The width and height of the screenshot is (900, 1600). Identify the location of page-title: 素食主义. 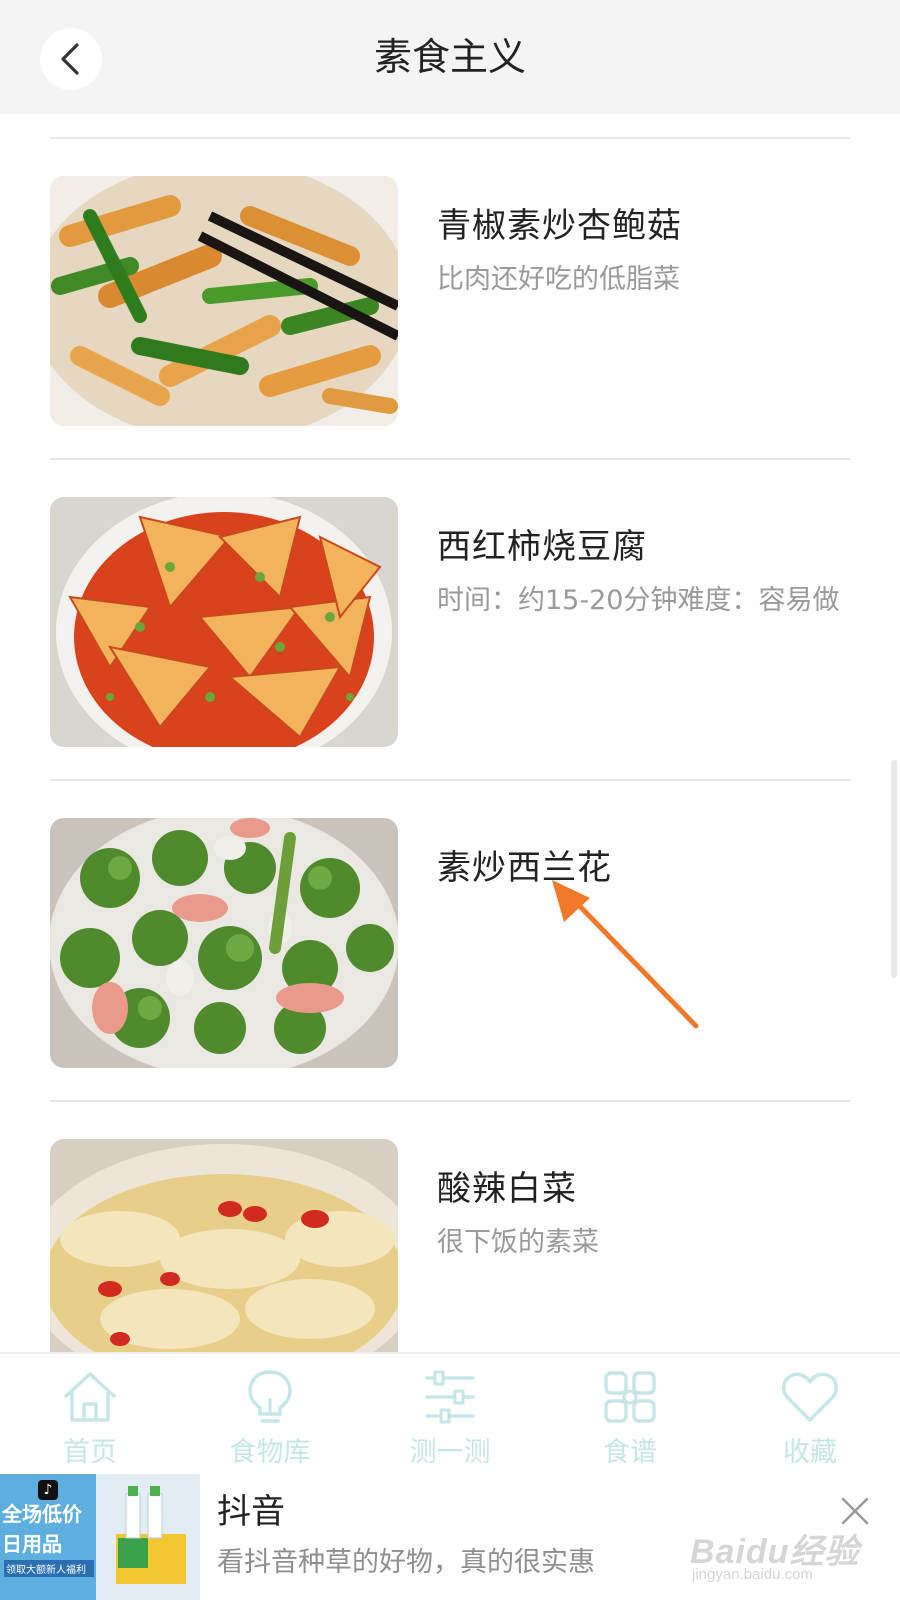
(449, 57).